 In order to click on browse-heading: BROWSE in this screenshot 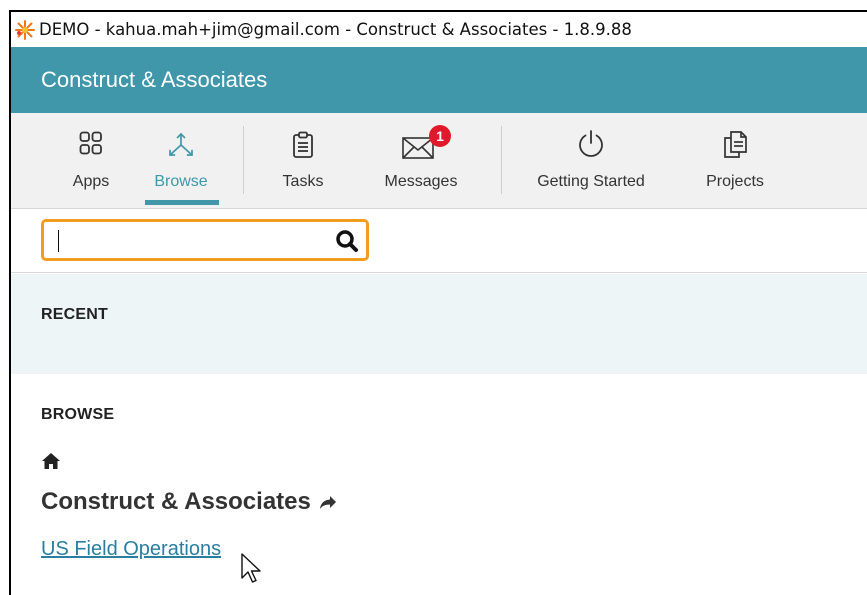, I will do `click(78, 414)`.